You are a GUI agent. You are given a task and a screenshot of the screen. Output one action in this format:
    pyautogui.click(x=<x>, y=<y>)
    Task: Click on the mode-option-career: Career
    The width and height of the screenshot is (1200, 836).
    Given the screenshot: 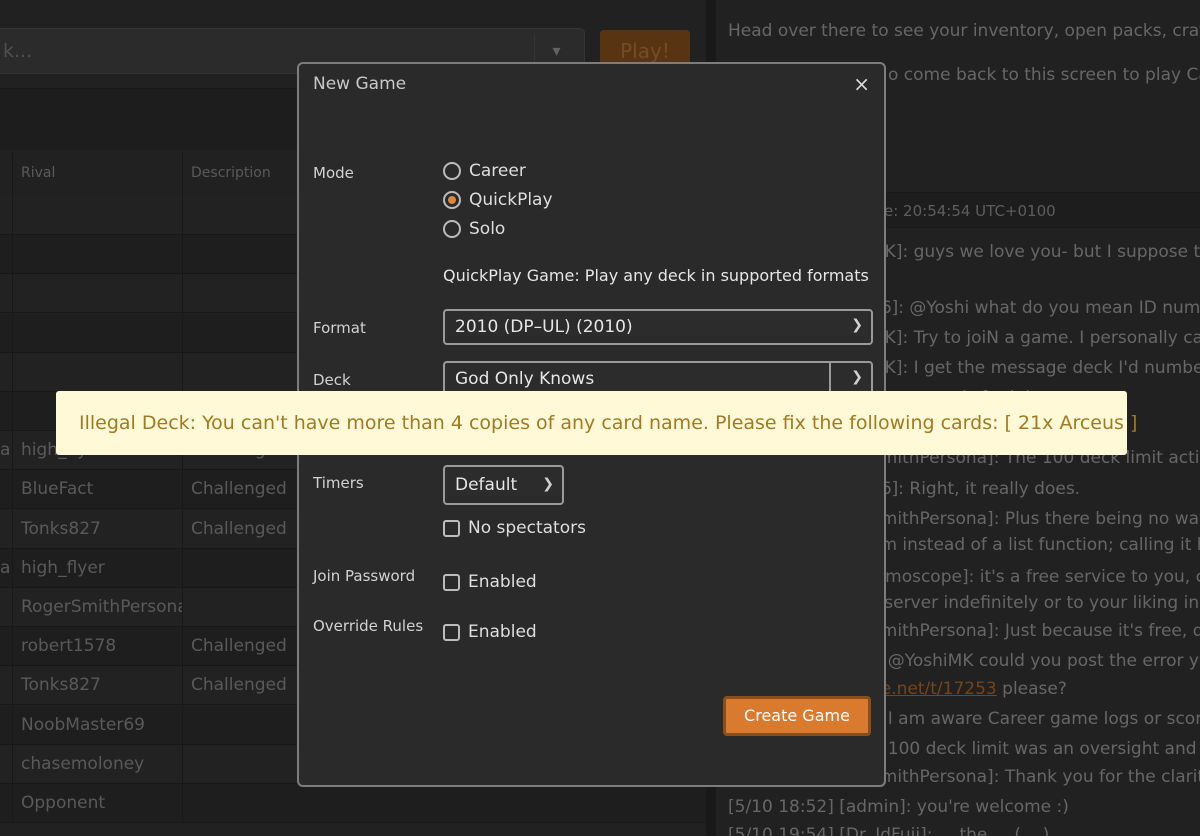 What is the action you would take?
    pyautogui.click(x=484, y=171)
    